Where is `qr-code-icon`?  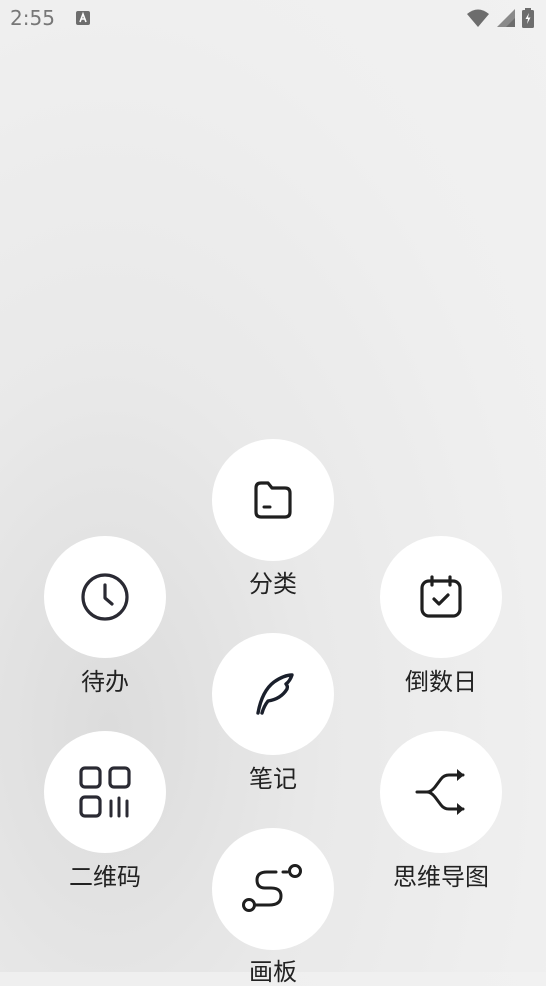 qr-code-icon is located at coordinates (105, 792).